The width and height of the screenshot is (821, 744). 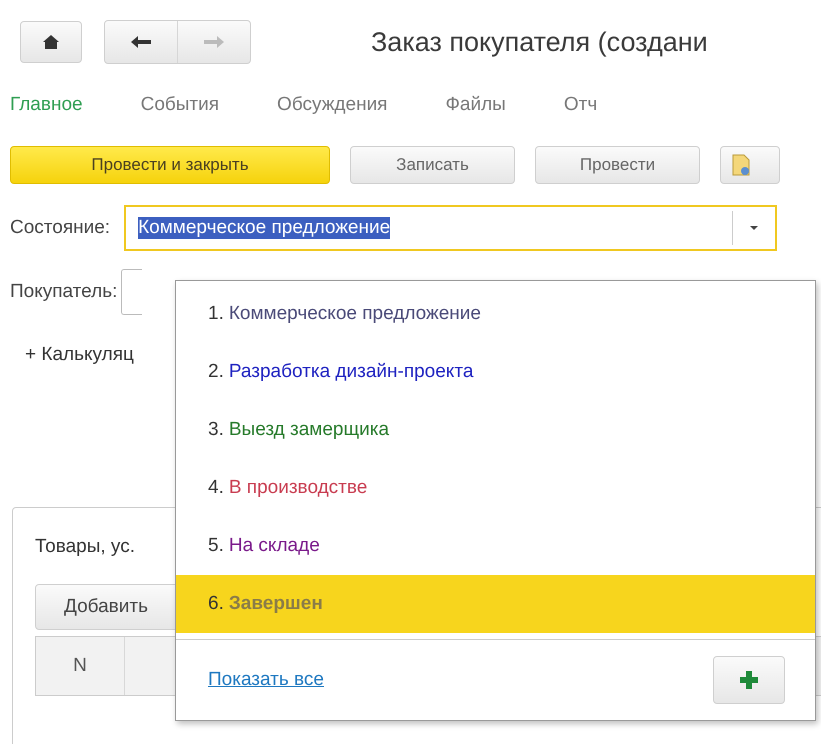 What do you see at coordinates (85, 547) in the screenshot?
I see `panel-tab: Товары, ус.` at bounding box center [85, 547].